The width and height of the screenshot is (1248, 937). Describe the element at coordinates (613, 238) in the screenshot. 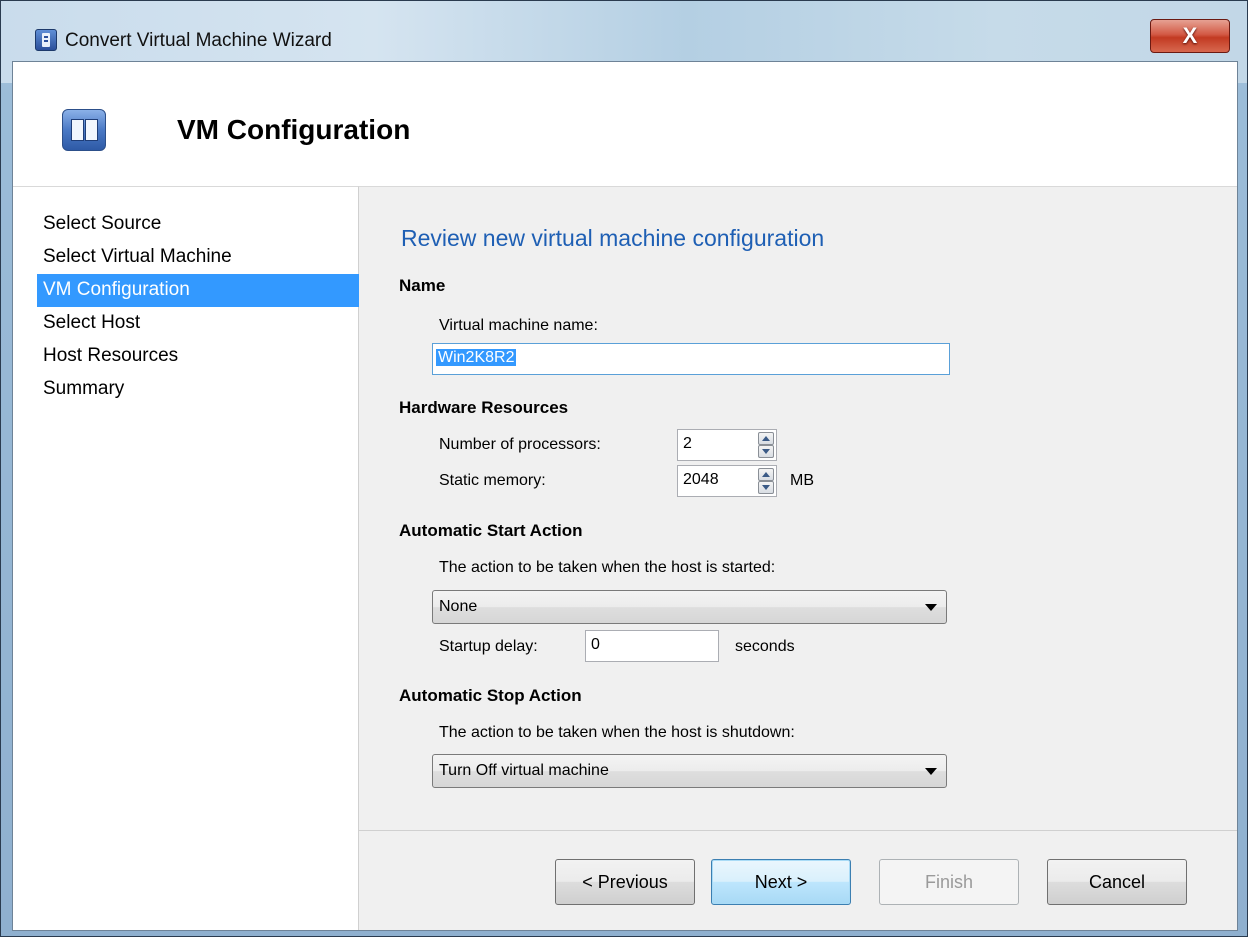

I see `section-title: Review new virtual machine configuration` at that location.